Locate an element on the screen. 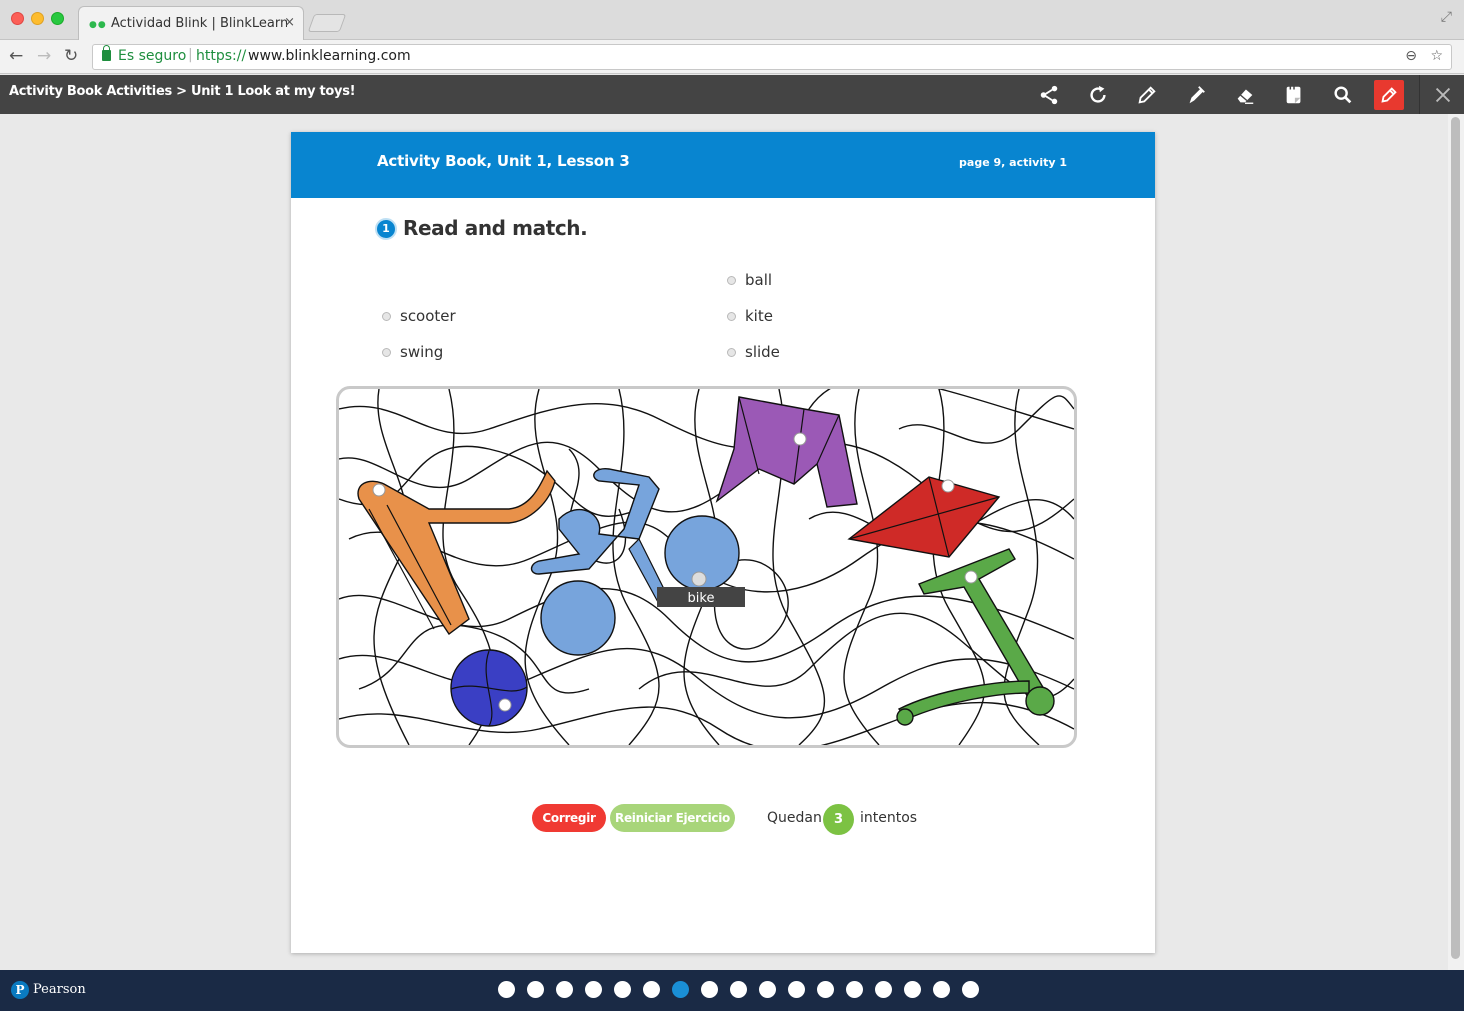  kite-dot is located at coordinates (948, 486).